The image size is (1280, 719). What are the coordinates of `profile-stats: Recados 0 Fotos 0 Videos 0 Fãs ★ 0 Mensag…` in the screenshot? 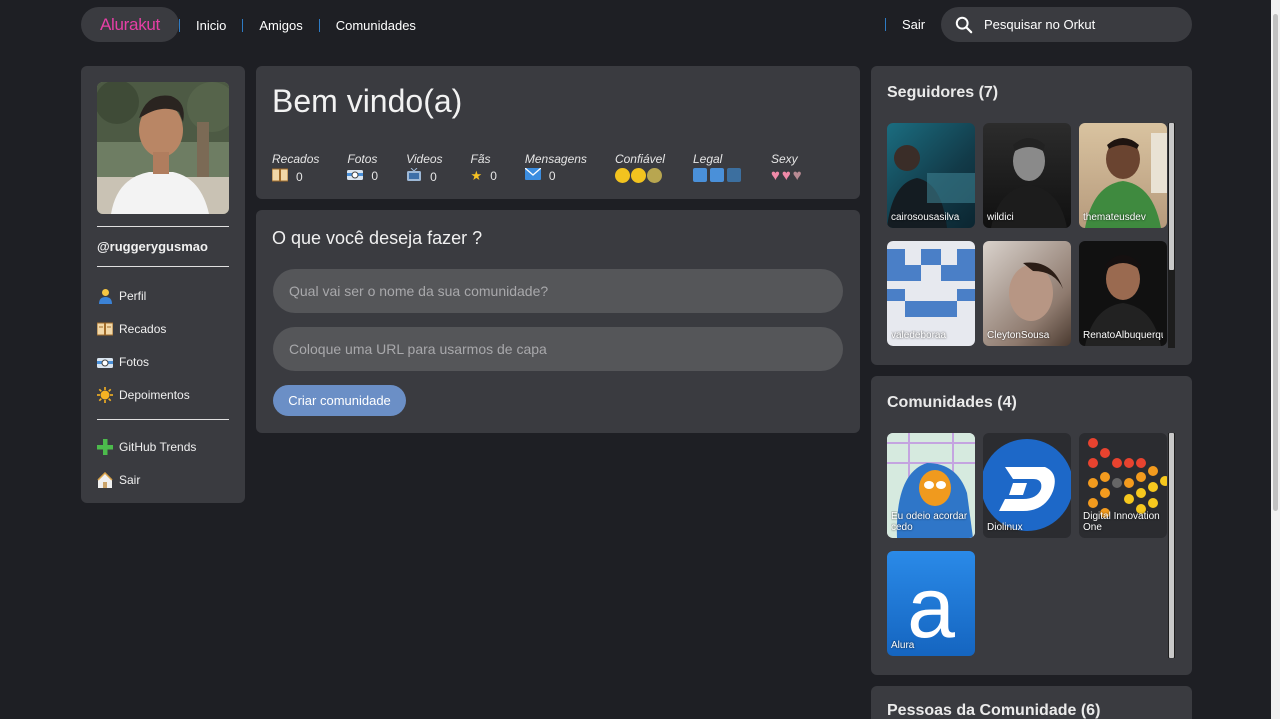 It's located at (537, 168).